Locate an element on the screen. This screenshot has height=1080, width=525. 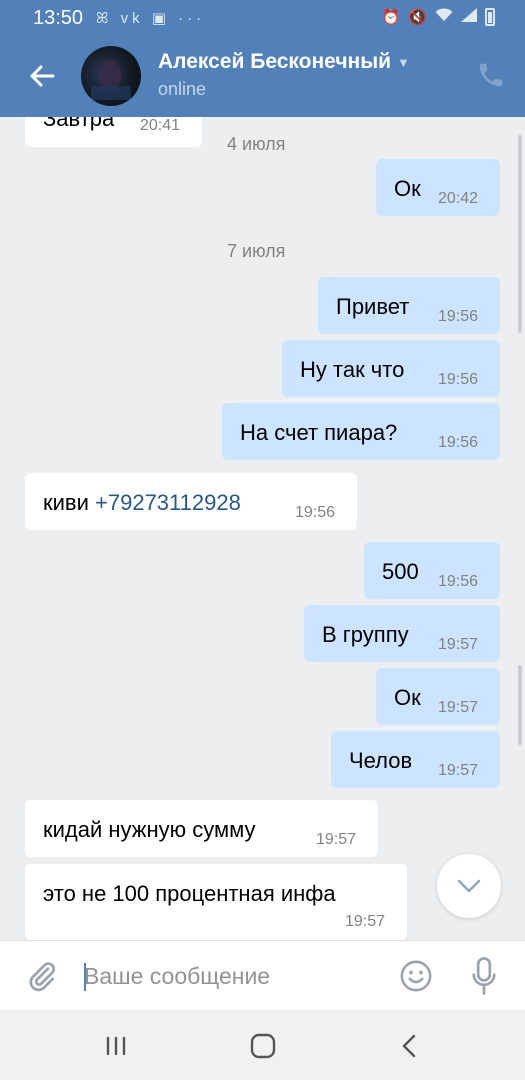
scroll-down-button is located at coordinates (469, 886).